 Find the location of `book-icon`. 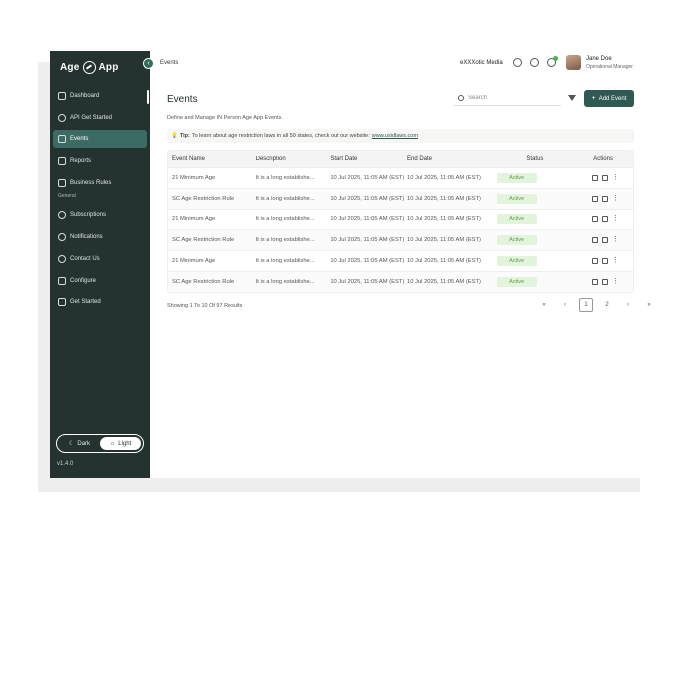

book-icon is located at coordinates (62, 302).